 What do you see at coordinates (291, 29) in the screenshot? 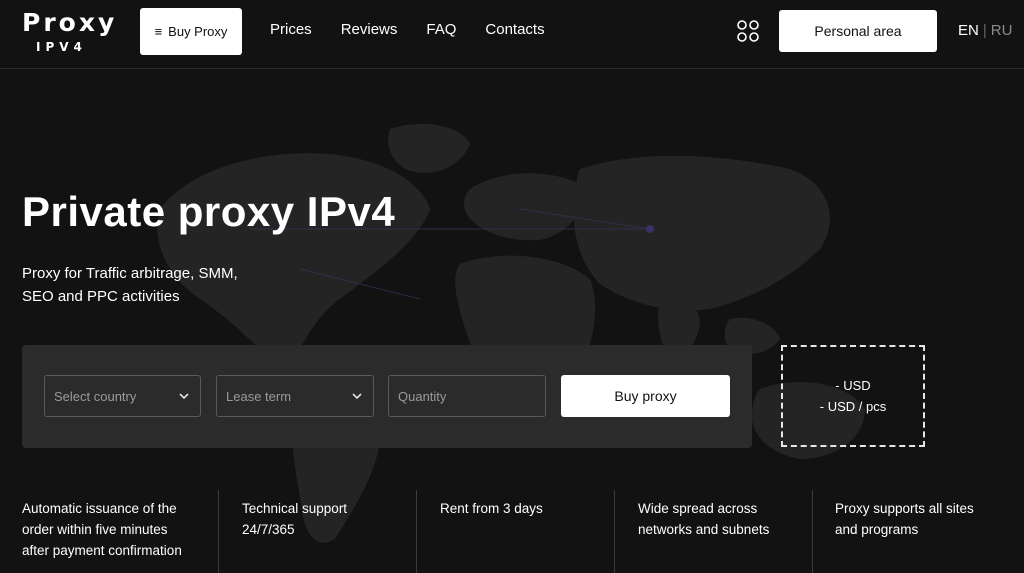
I see `nav-prices: Prices` at bounding box center [291, 29].